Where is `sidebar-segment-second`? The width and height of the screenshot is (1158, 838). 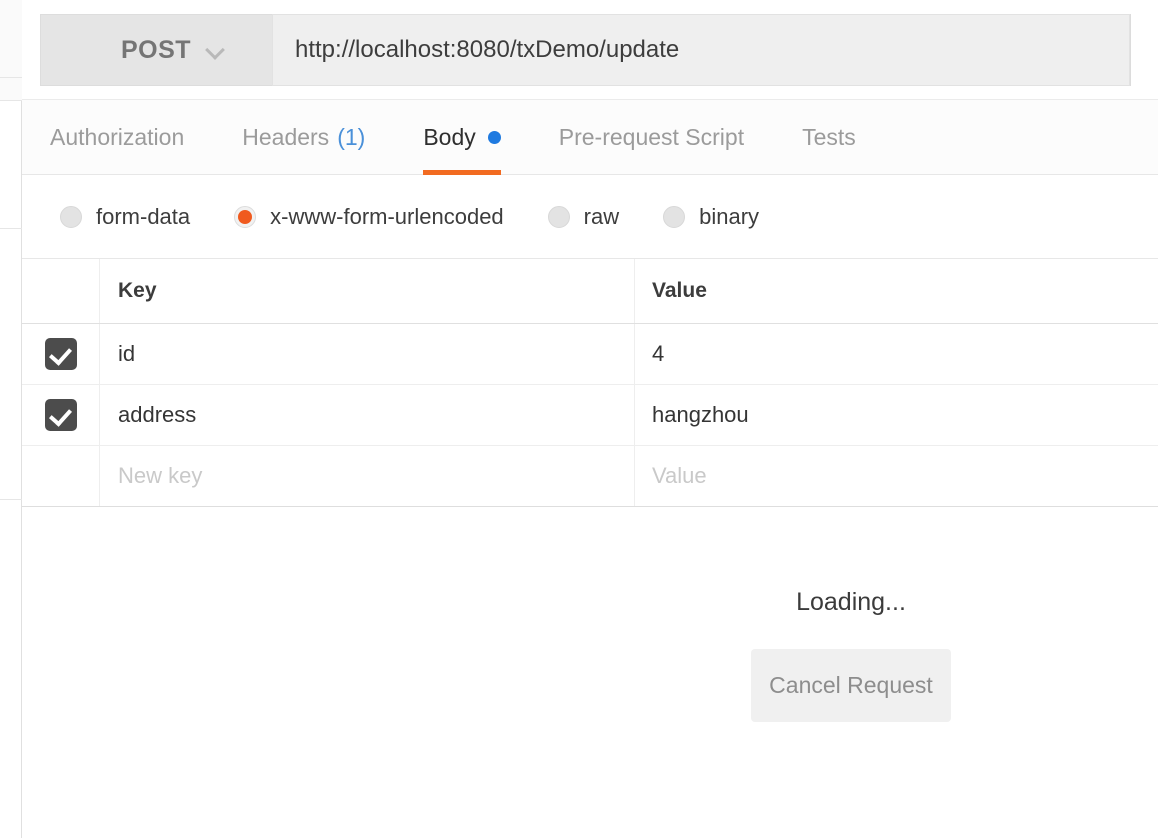 sidebar-segment-second is located at coordinates (11, 89).